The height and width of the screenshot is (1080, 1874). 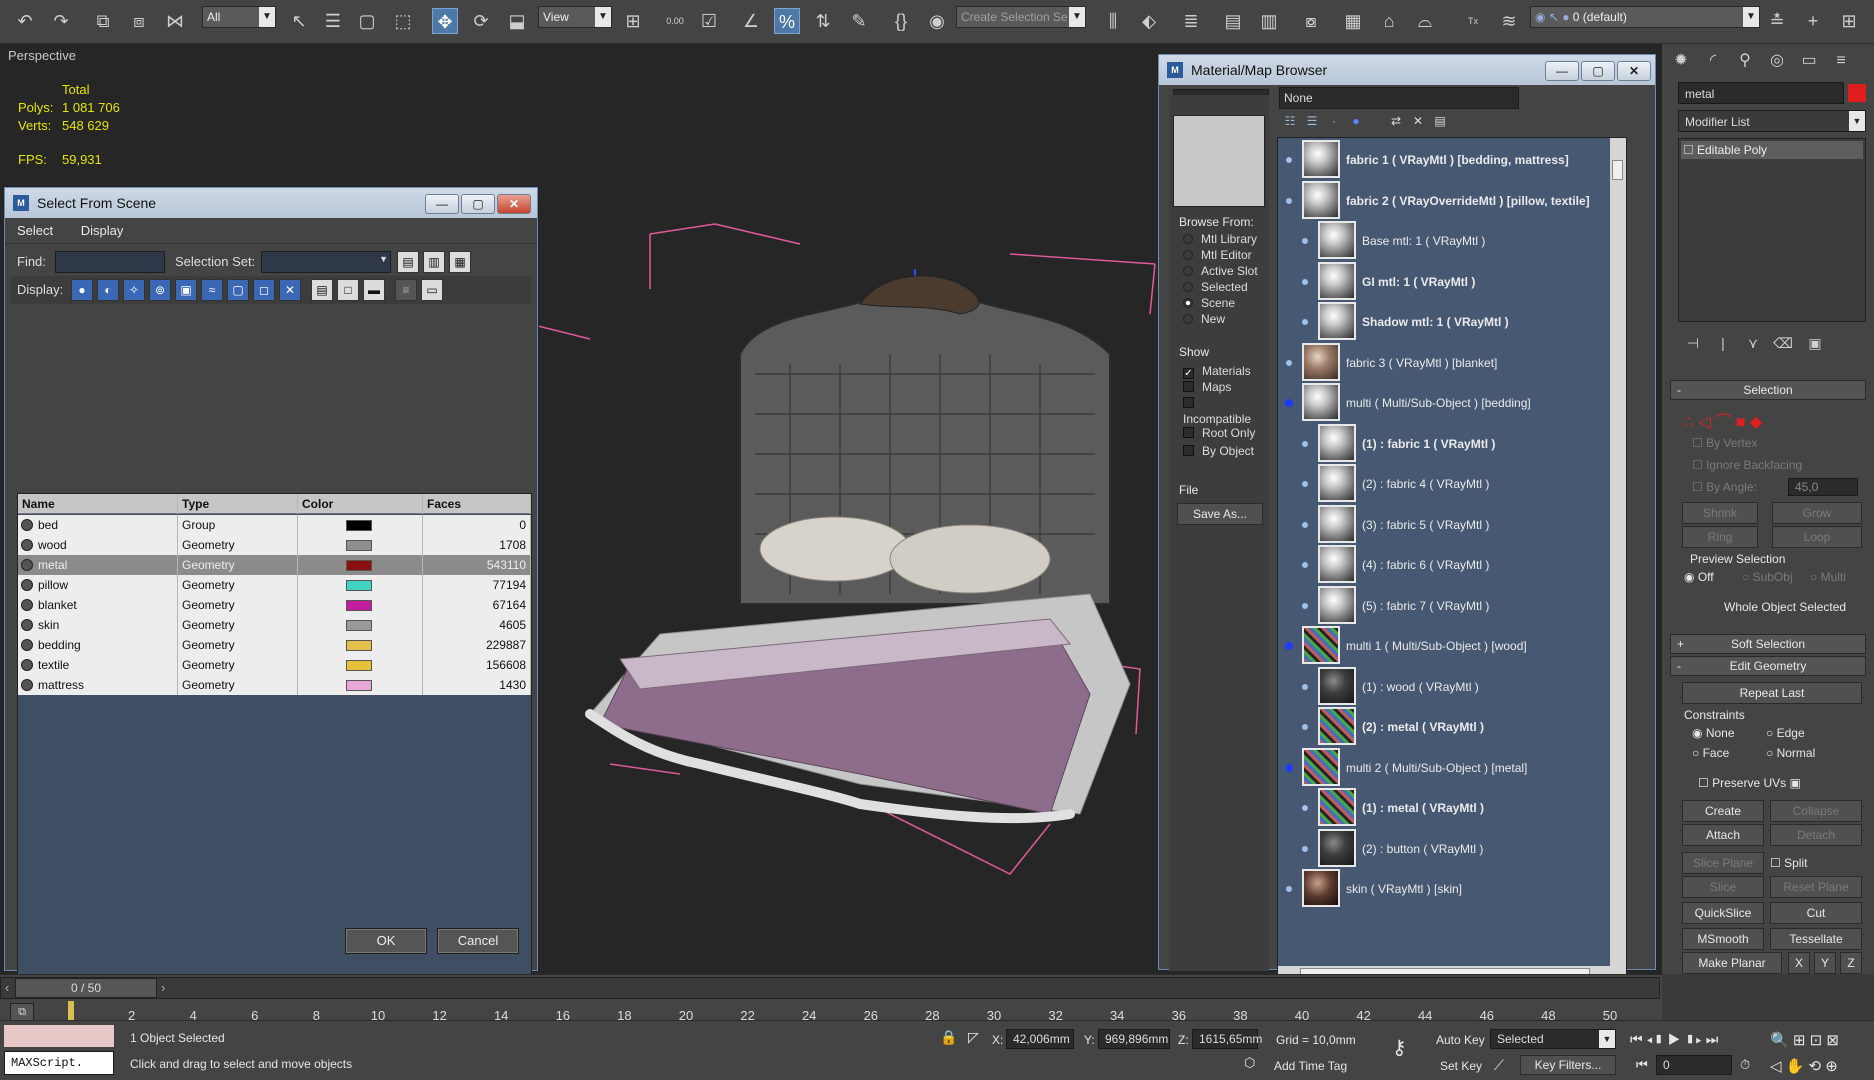 What do you see at coordinates (59, 1036) in the screenshot?
I see `maxscript-listener-top` at bounding box center [59, 1036].